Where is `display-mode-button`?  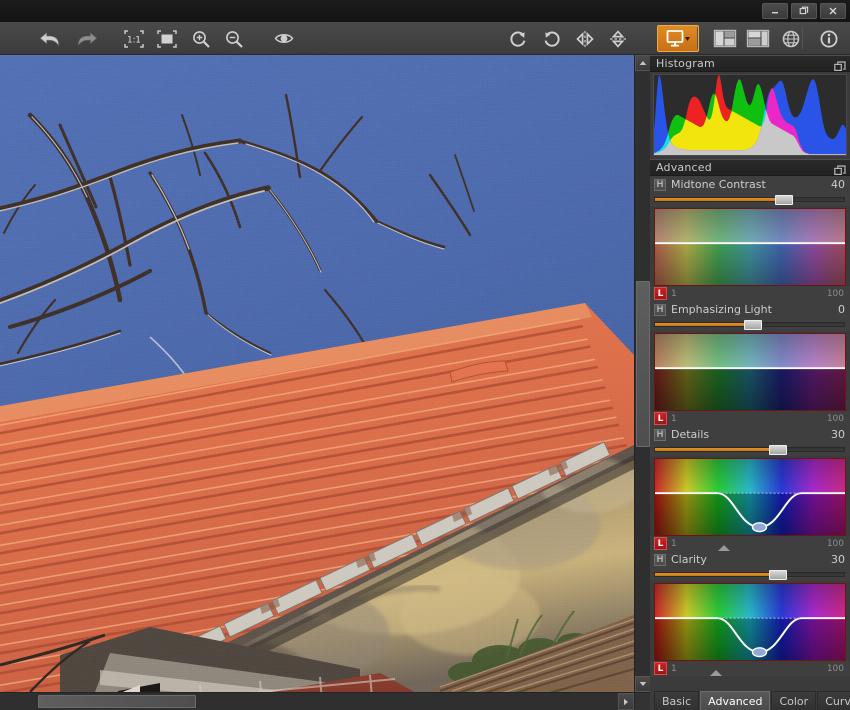
display-mode-button is located at coordinates (678, 38).